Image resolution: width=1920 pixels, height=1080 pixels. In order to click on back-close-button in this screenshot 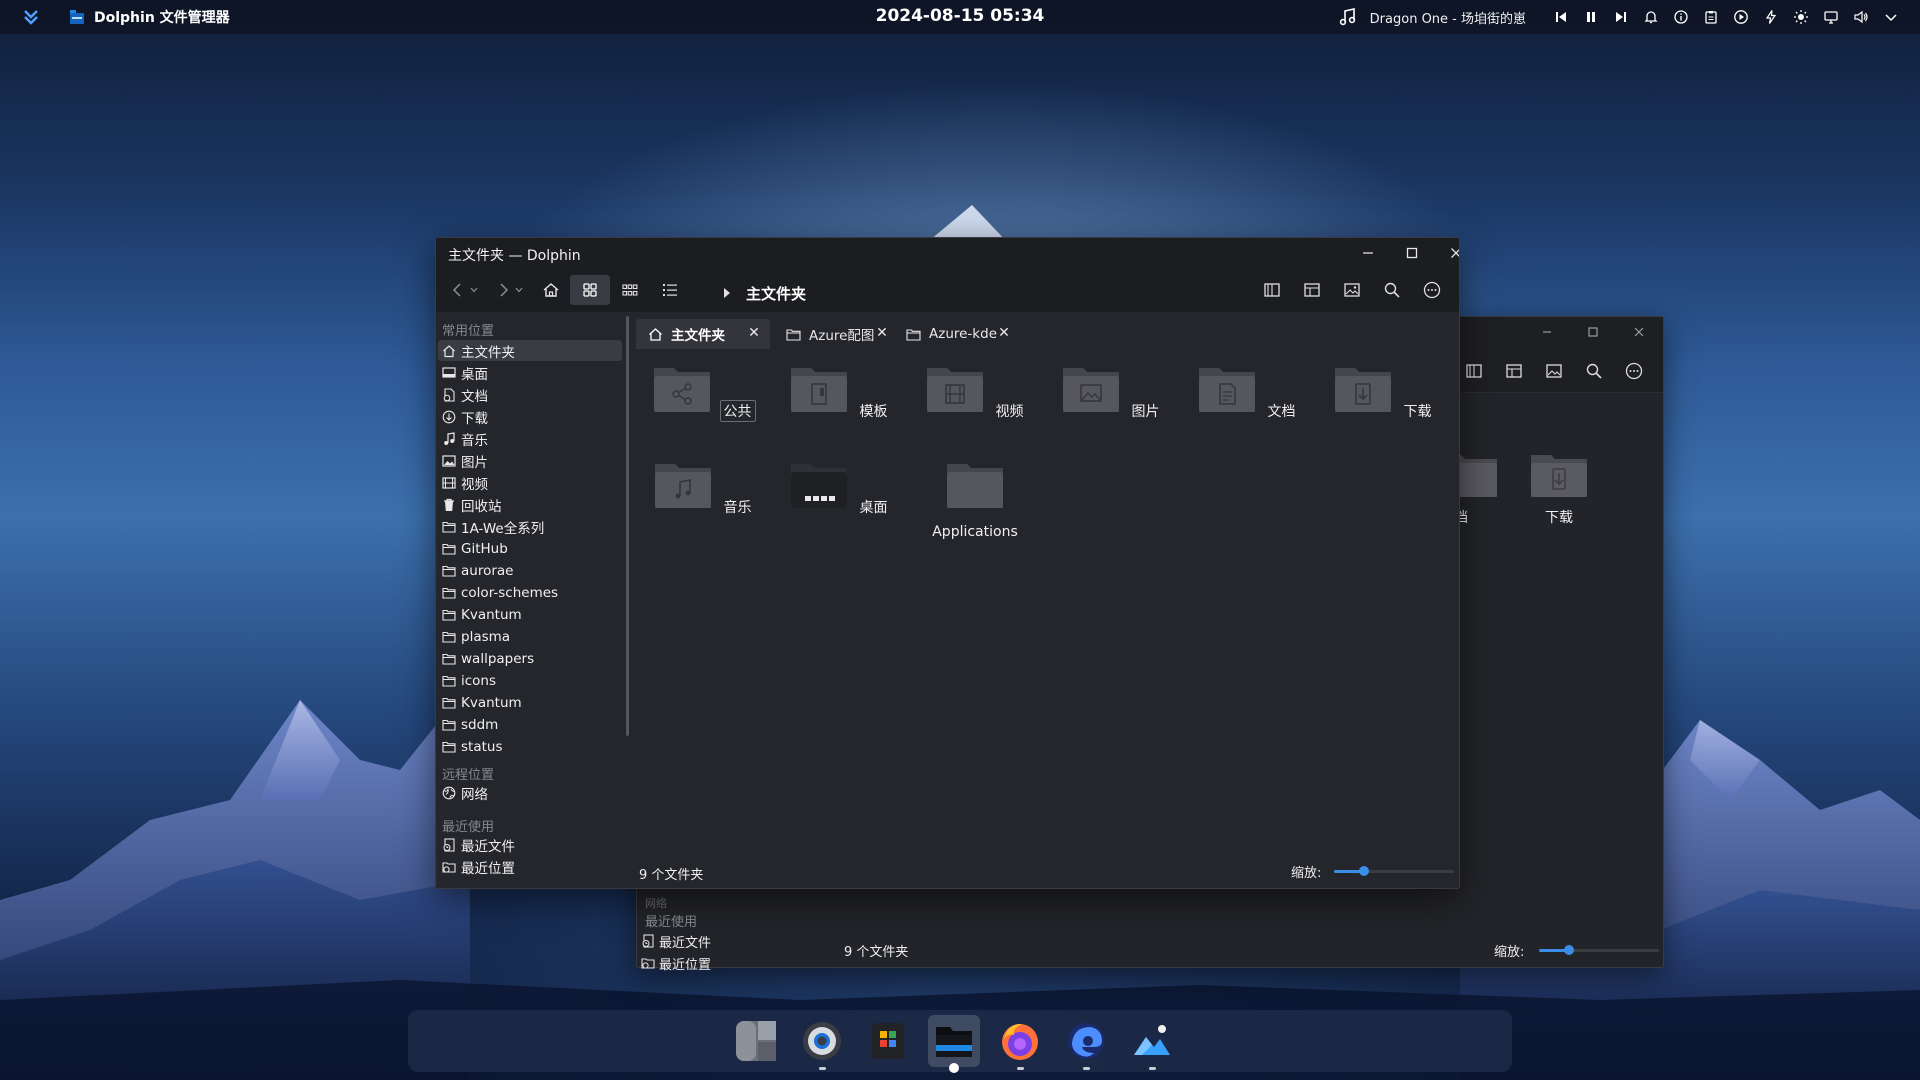, I will do `click(1639, 332)`.